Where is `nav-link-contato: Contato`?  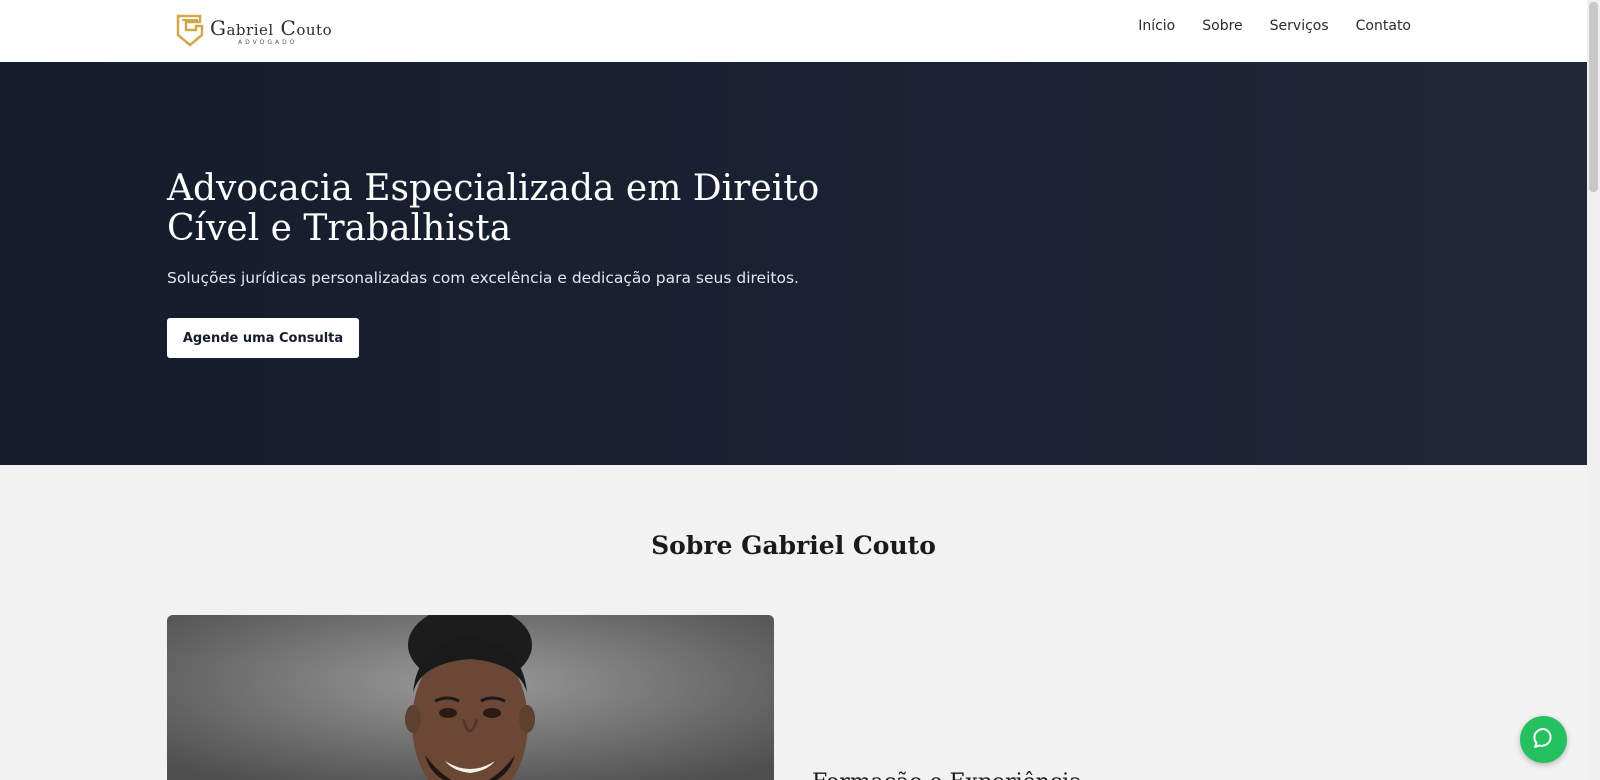 nav-link-contato: Contato is located at coordinates (1383, 26).